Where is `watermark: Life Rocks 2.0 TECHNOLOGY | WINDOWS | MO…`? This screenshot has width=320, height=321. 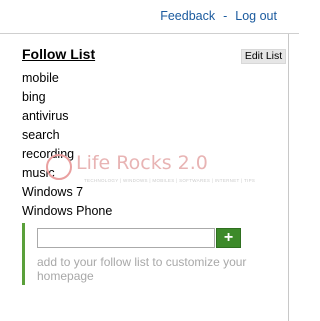
watermark: Life Rocks 2.0 TECHNOLOGY | WINDOWS | MO… is located at coordinates (151, 171).